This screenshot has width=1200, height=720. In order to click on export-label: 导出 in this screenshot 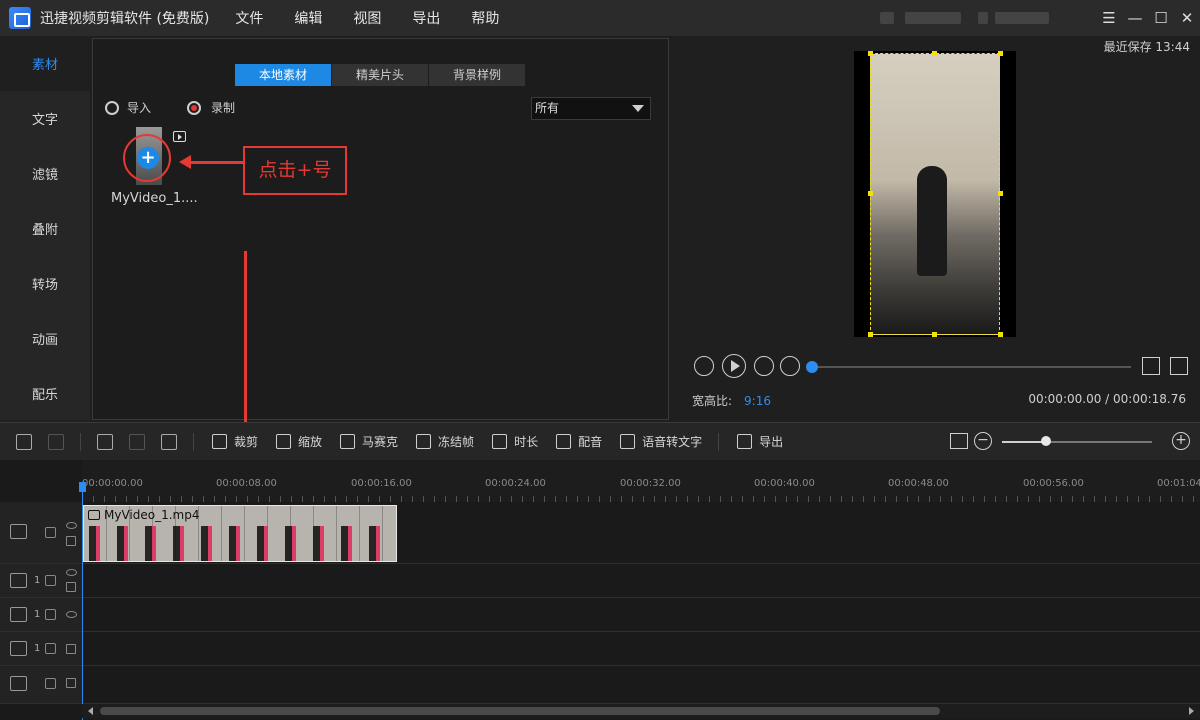, I will do `click(771, 442)`.